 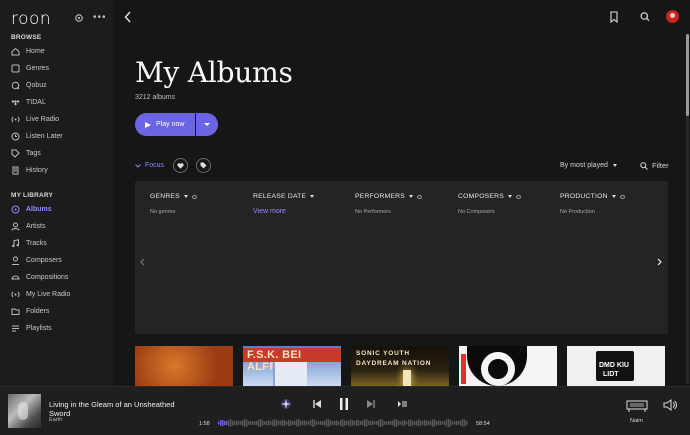 I want to click on heart-icon, so click(x=180, y=165).